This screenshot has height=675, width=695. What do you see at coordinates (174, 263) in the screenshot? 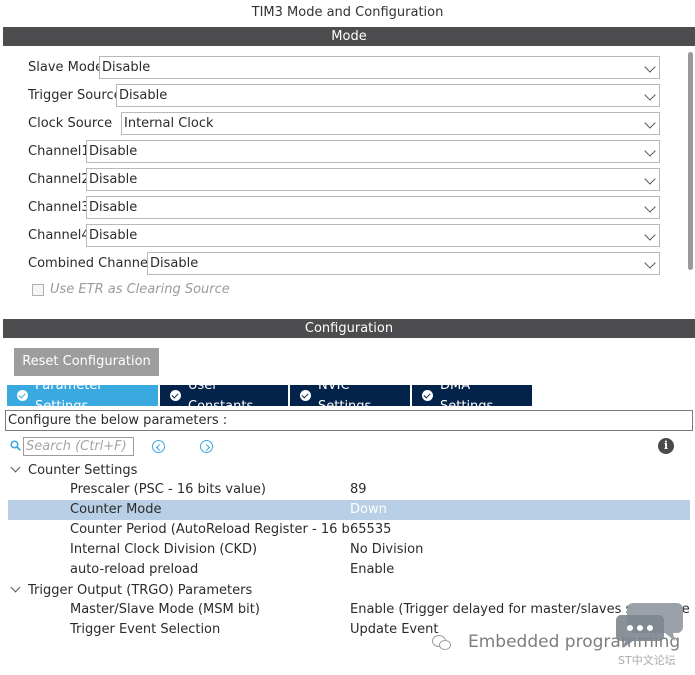
I see `combined-channels-value: Disable` at bounding box center [174, 263].